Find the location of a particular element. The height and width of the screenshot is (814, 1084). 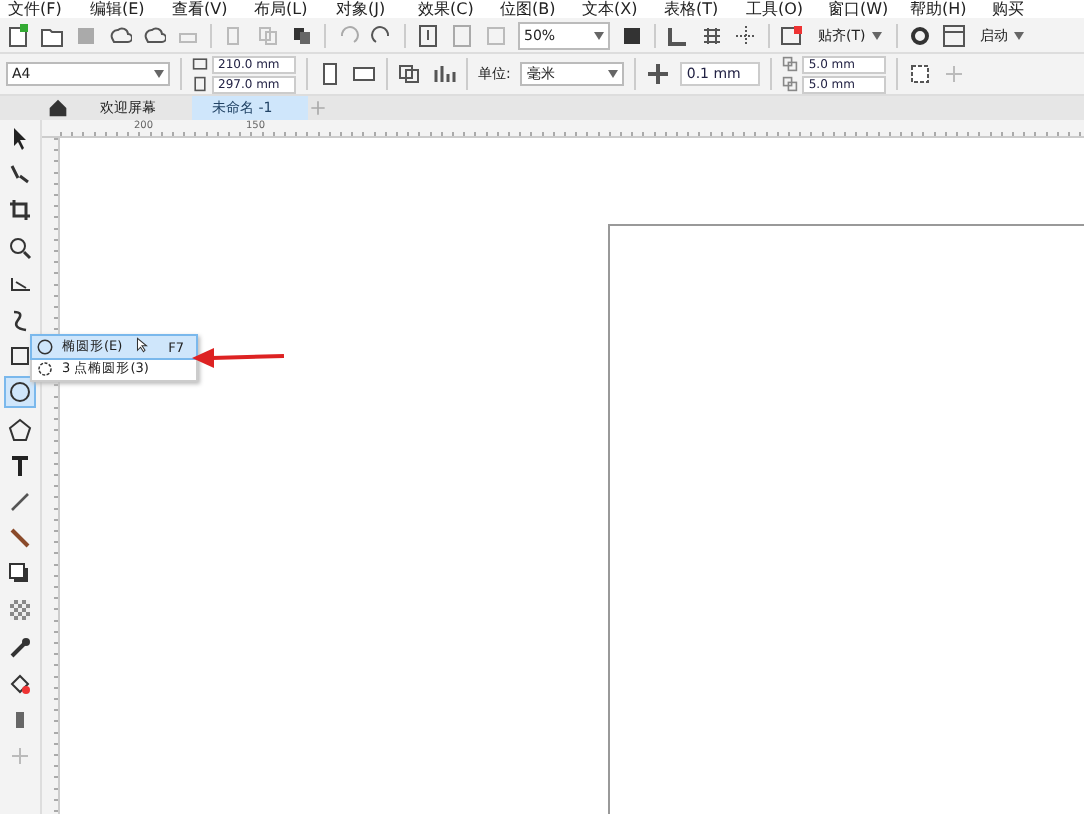

mouse-pointer-icon is located at coordinates (142, 345).